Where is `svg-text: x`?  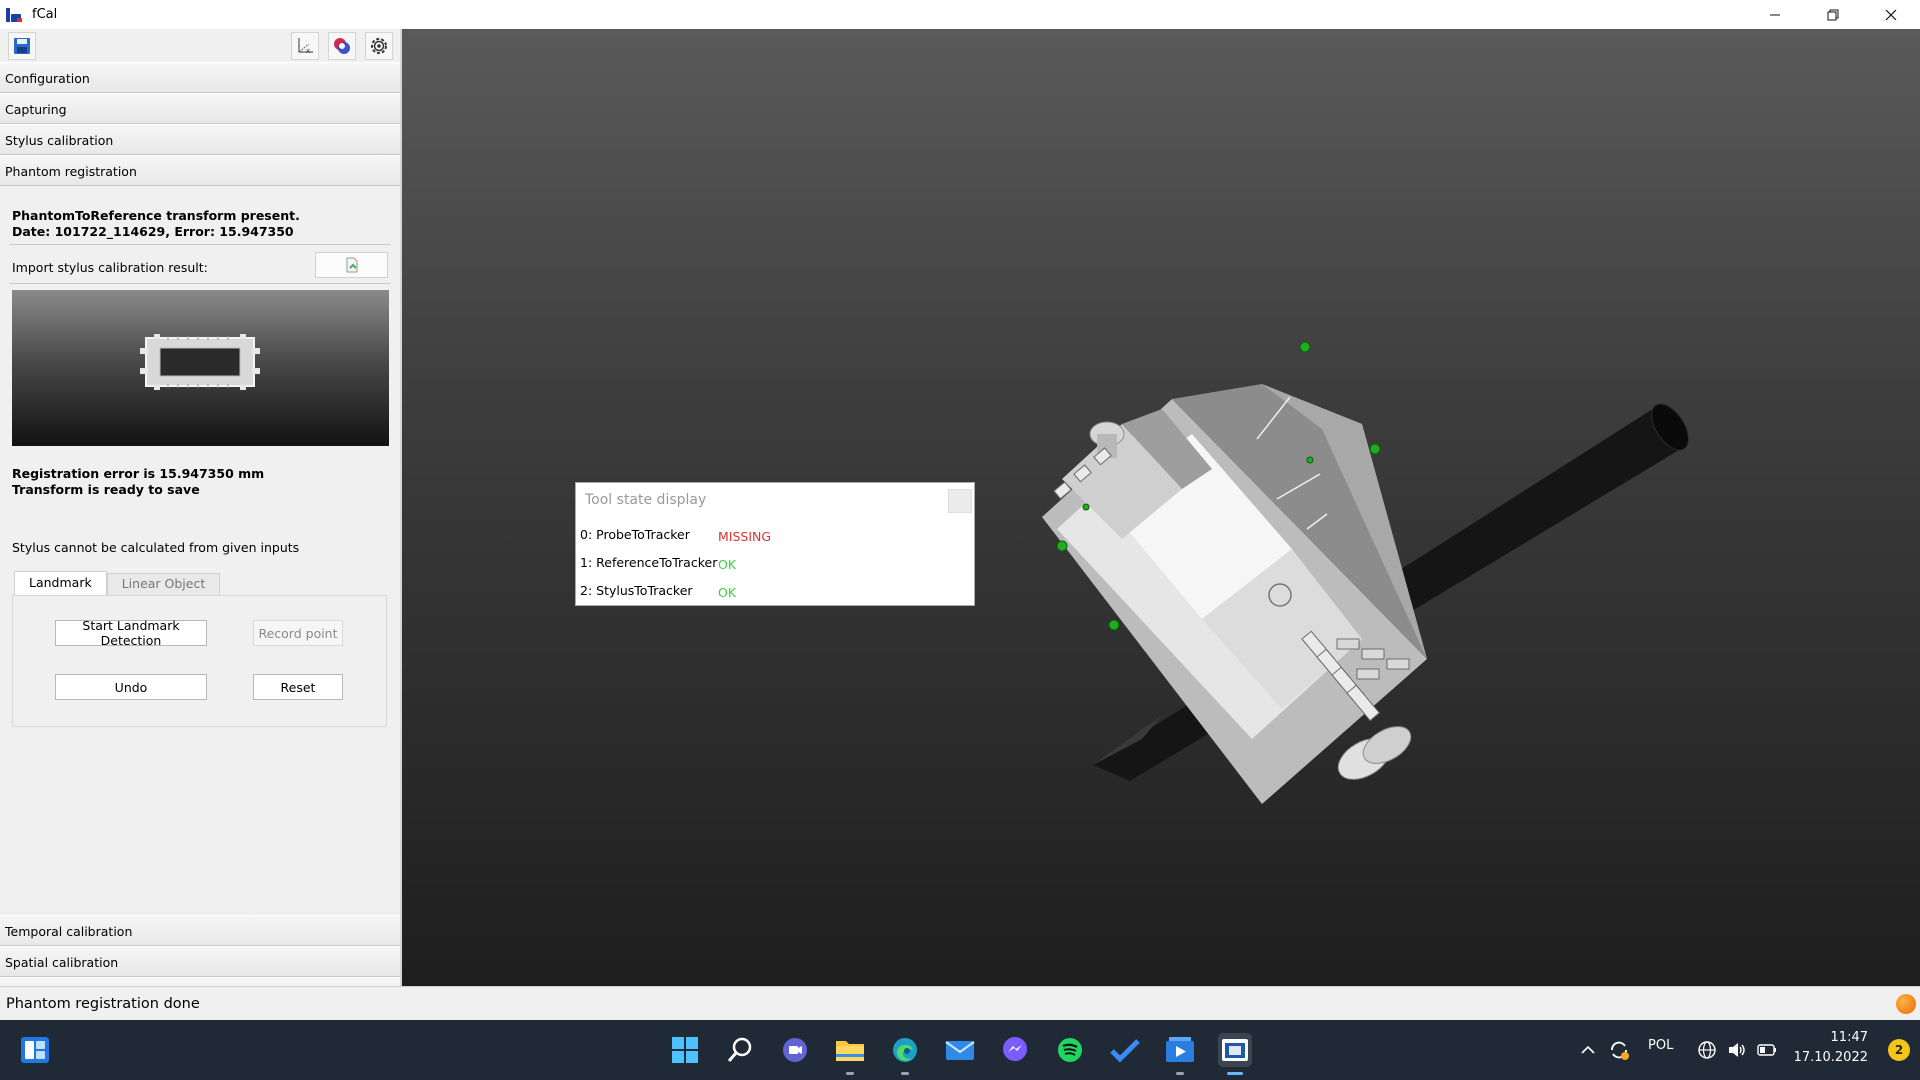
svg-text: x is located at coordinates (308, 51).